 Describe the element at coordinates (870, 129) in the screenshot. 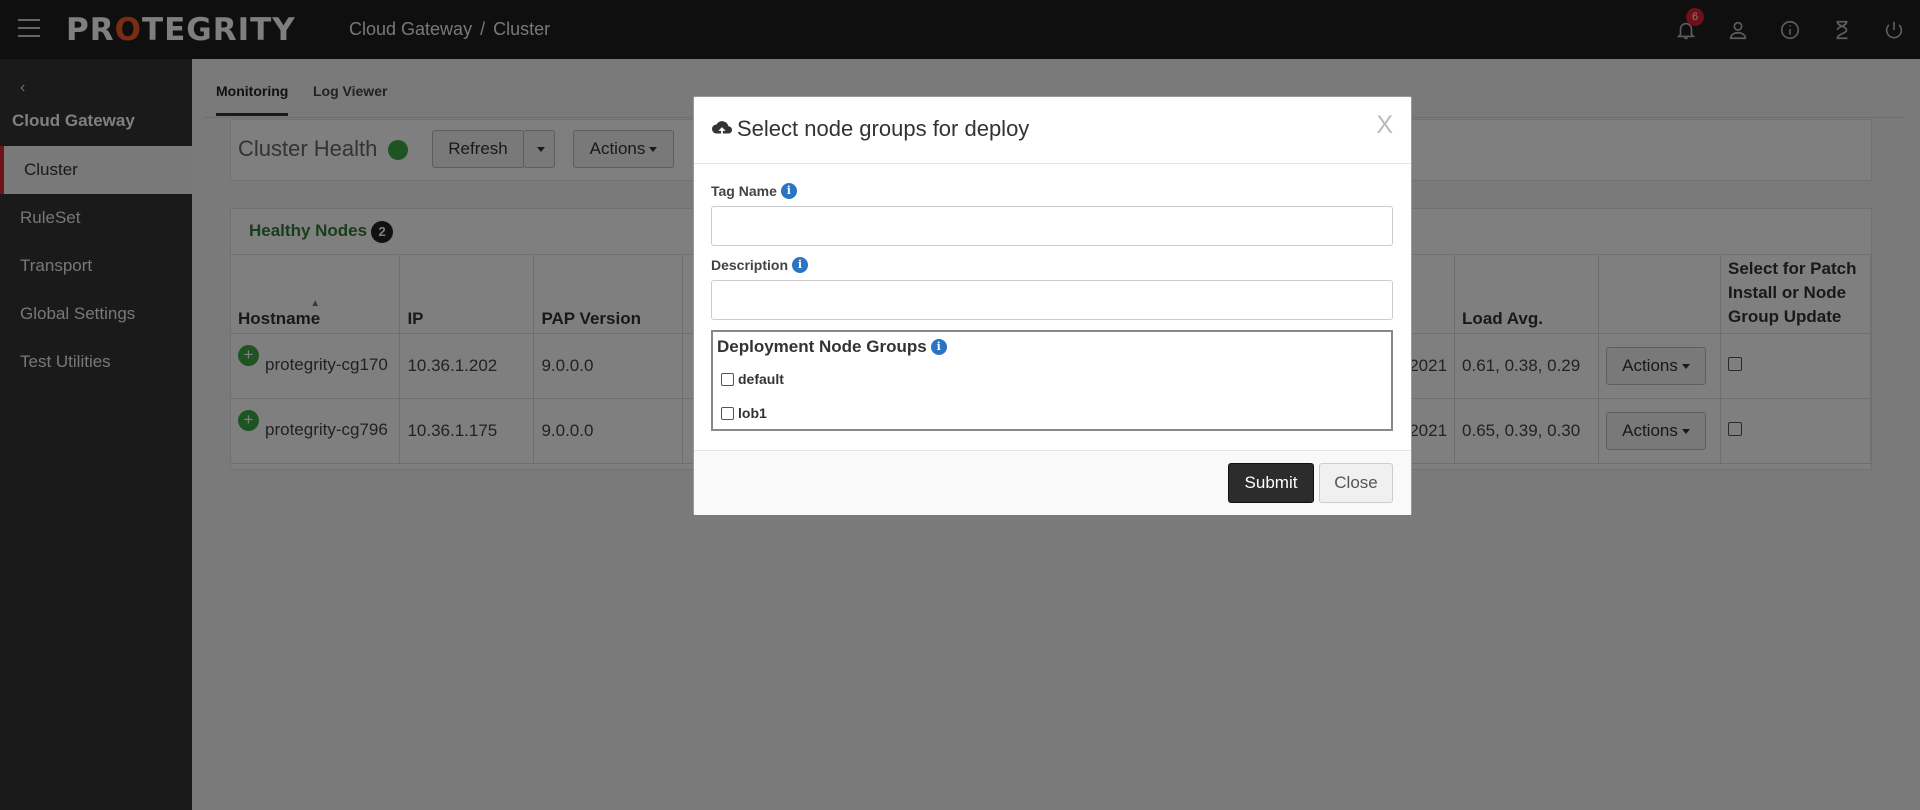

I see `modal-title: Select node groups for deploy` at that location.